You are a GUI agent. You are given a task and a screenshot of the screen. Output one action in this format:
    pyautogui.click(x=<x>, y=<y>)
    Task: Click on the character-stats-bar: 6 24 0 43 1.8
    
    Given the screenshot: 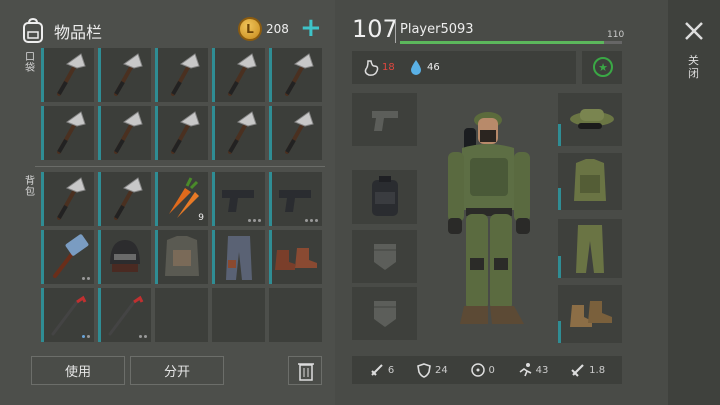 What is the action you would take?
    pyautogui.click(x=487, y=370)
    